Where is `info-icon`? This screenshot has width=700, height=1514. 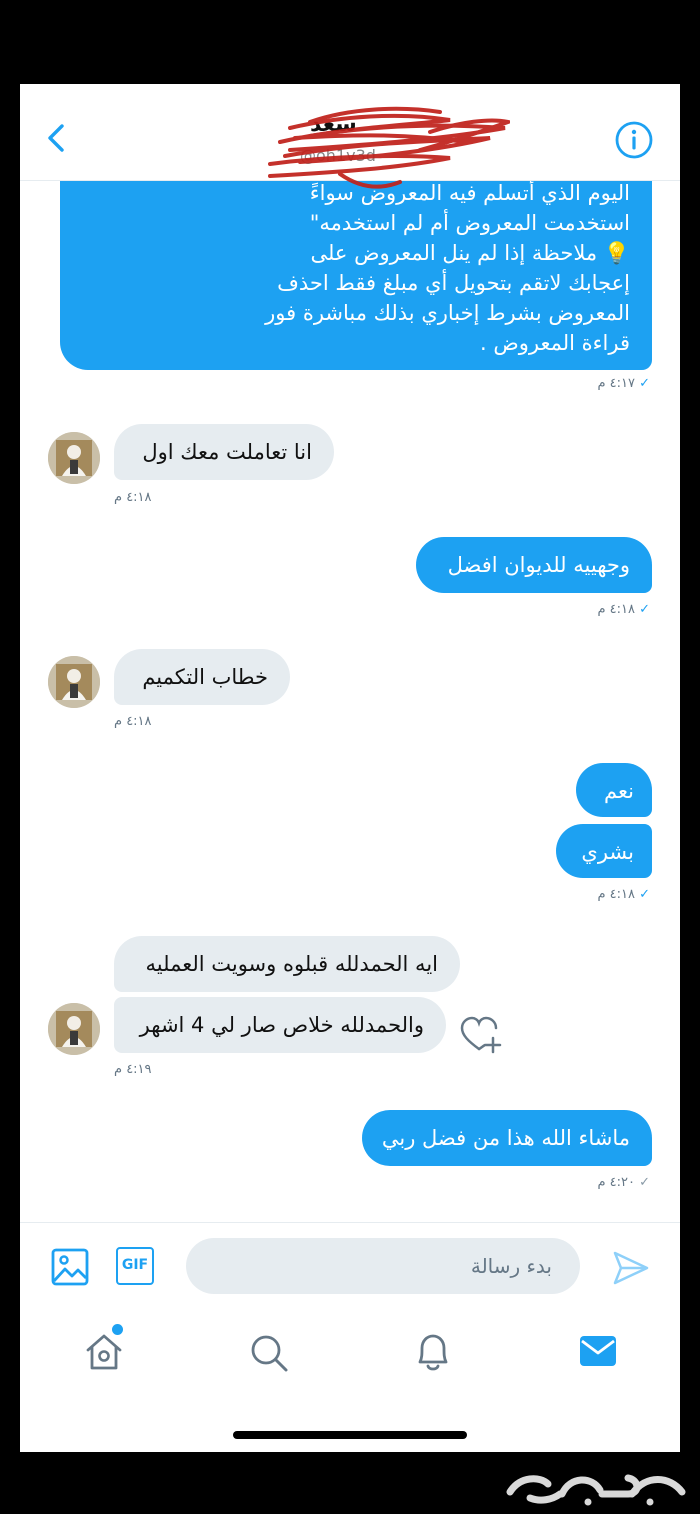
info-icon is located at coordinates (634, 140).